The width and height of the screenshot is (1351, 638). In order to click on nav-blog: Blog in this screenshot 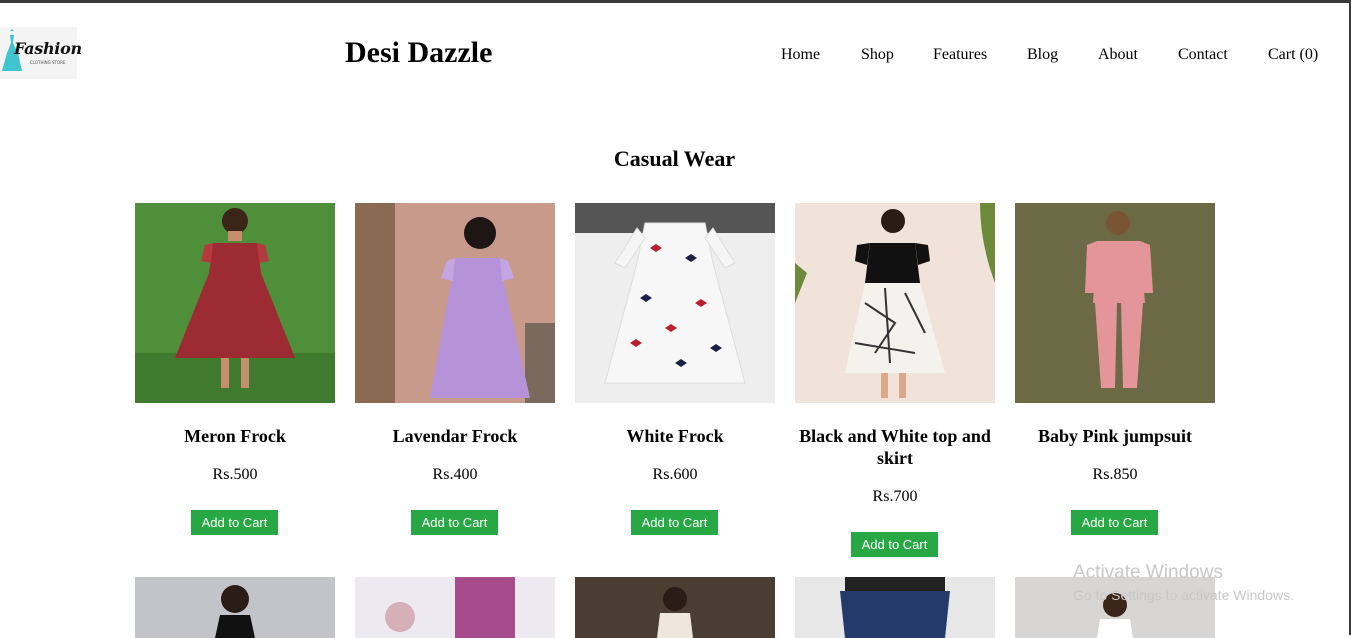, I will do `click(1042, 55)`.